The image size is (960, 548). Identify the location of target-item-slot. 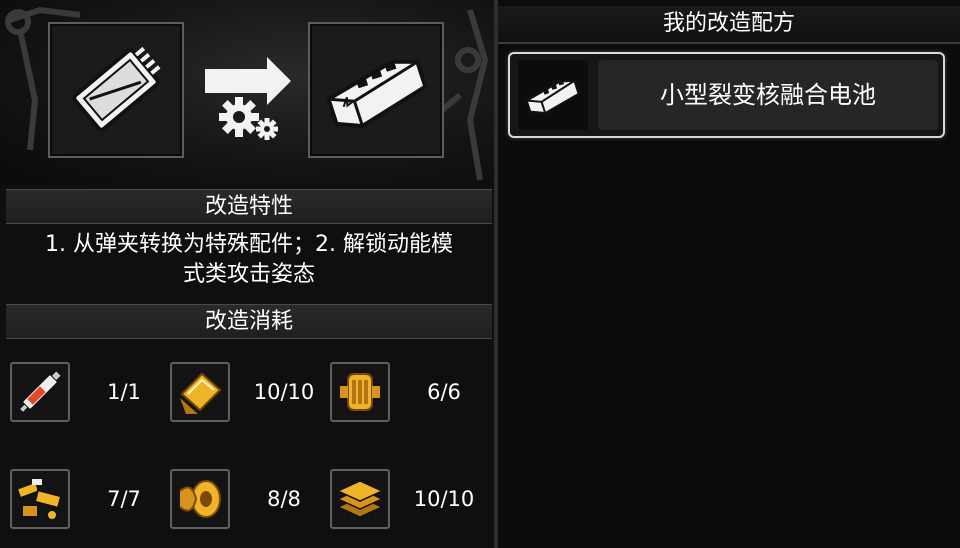
(376, 90).